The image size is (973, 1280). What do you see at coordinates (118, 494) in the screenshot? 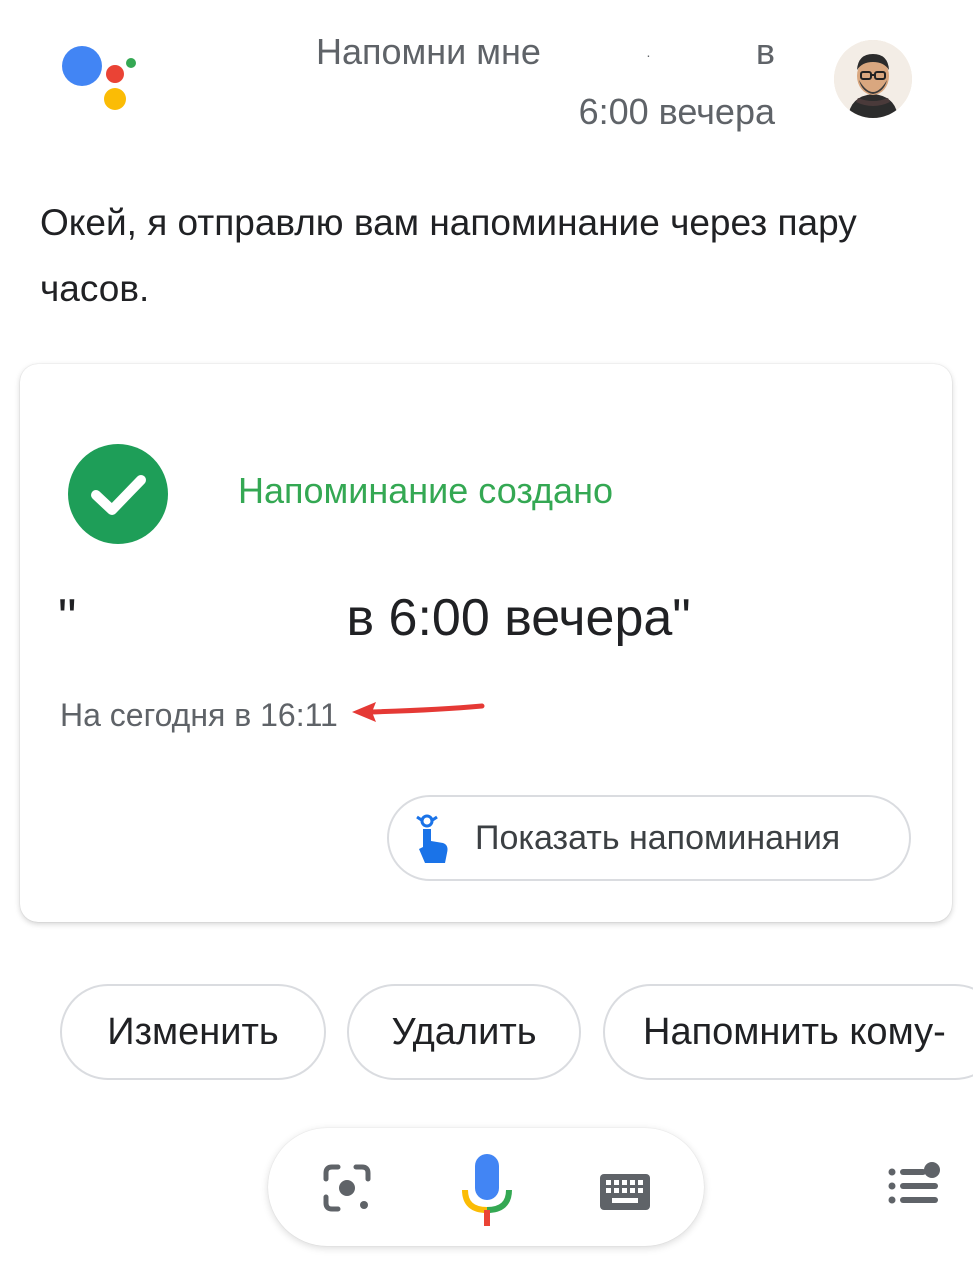
I see `check-circle-icon` at bounding box center [118, 494].